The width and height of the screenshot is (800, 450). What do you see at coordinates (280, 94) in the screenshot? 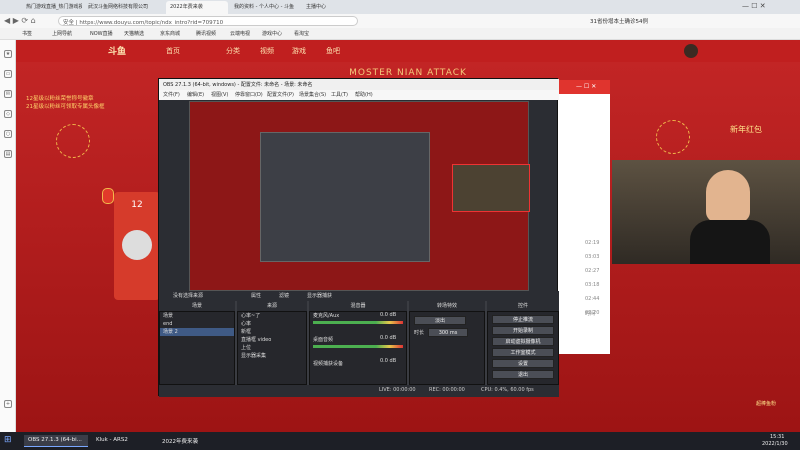
I see `menu-profile: 配置文件(P)` at bounding box center [280, 94].